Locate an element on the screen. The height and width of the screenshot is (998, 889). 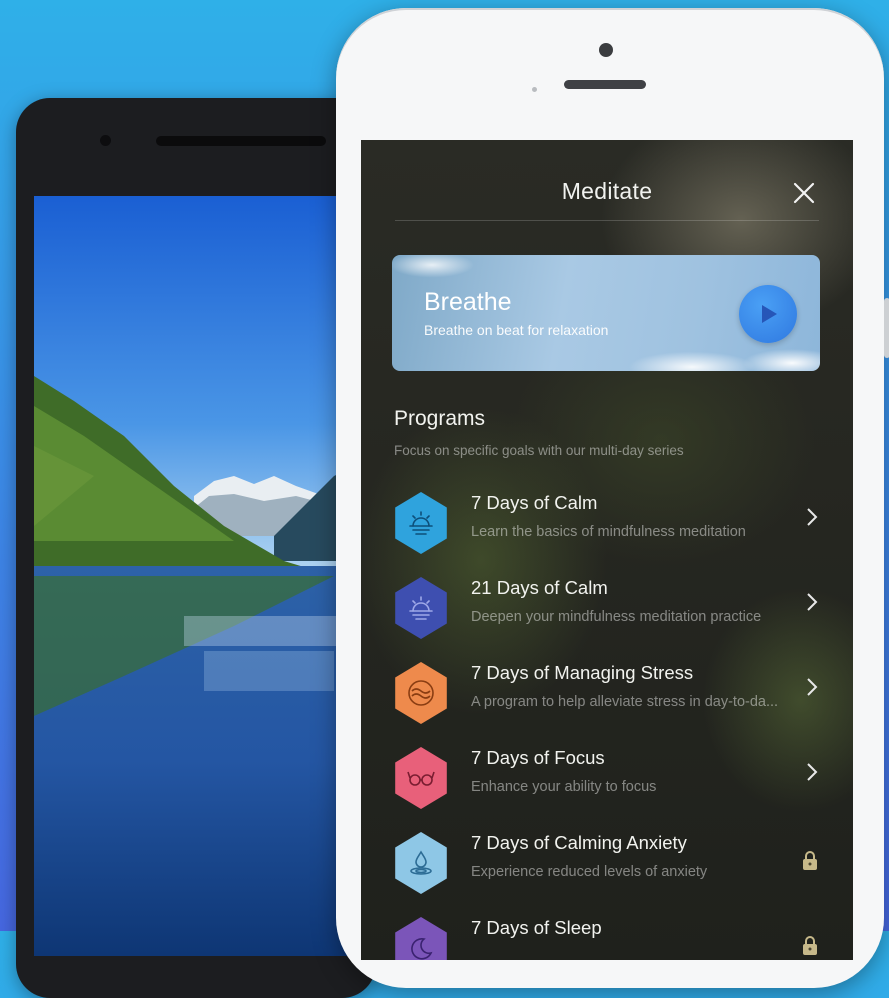
front-camera-icon is located at coordinates (606, 50).